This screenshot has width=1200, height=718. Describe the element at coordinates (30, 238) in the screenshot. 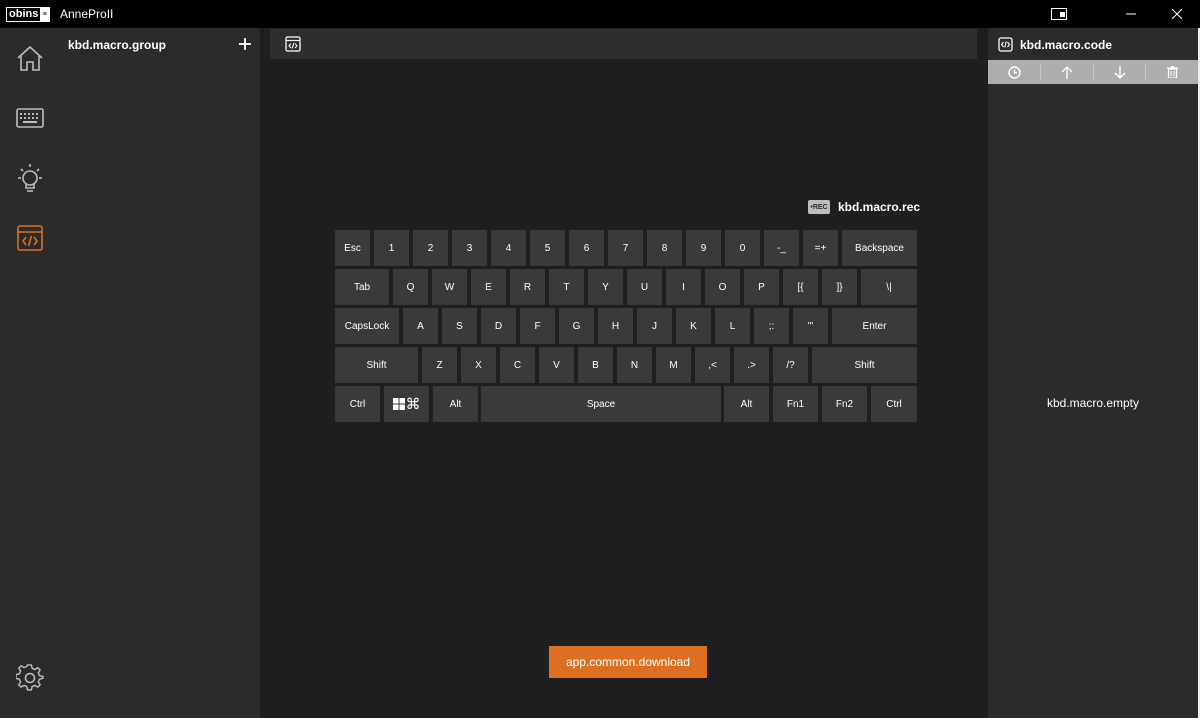

I see `nav-item-macro` at that location.